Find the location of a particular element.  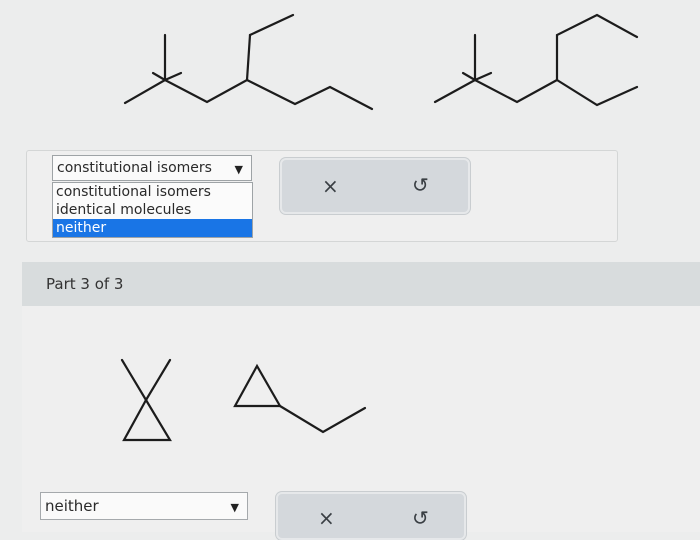

molecule-skeletal-left is located at coordinates (248, 62).